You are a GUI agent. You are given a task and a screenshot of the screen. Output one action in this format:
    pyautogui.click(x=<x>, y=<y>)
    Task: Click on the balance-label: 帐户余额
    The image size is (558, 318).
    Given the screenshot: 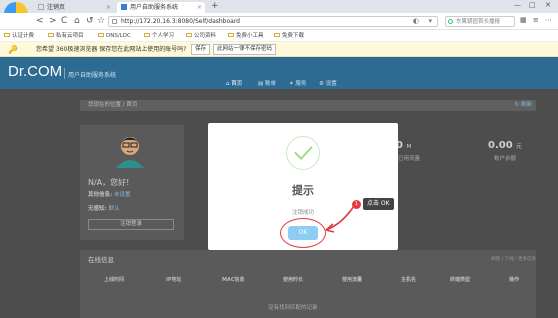 What is the action you would take?
    pyautogui.click(x=505, y=159)
    